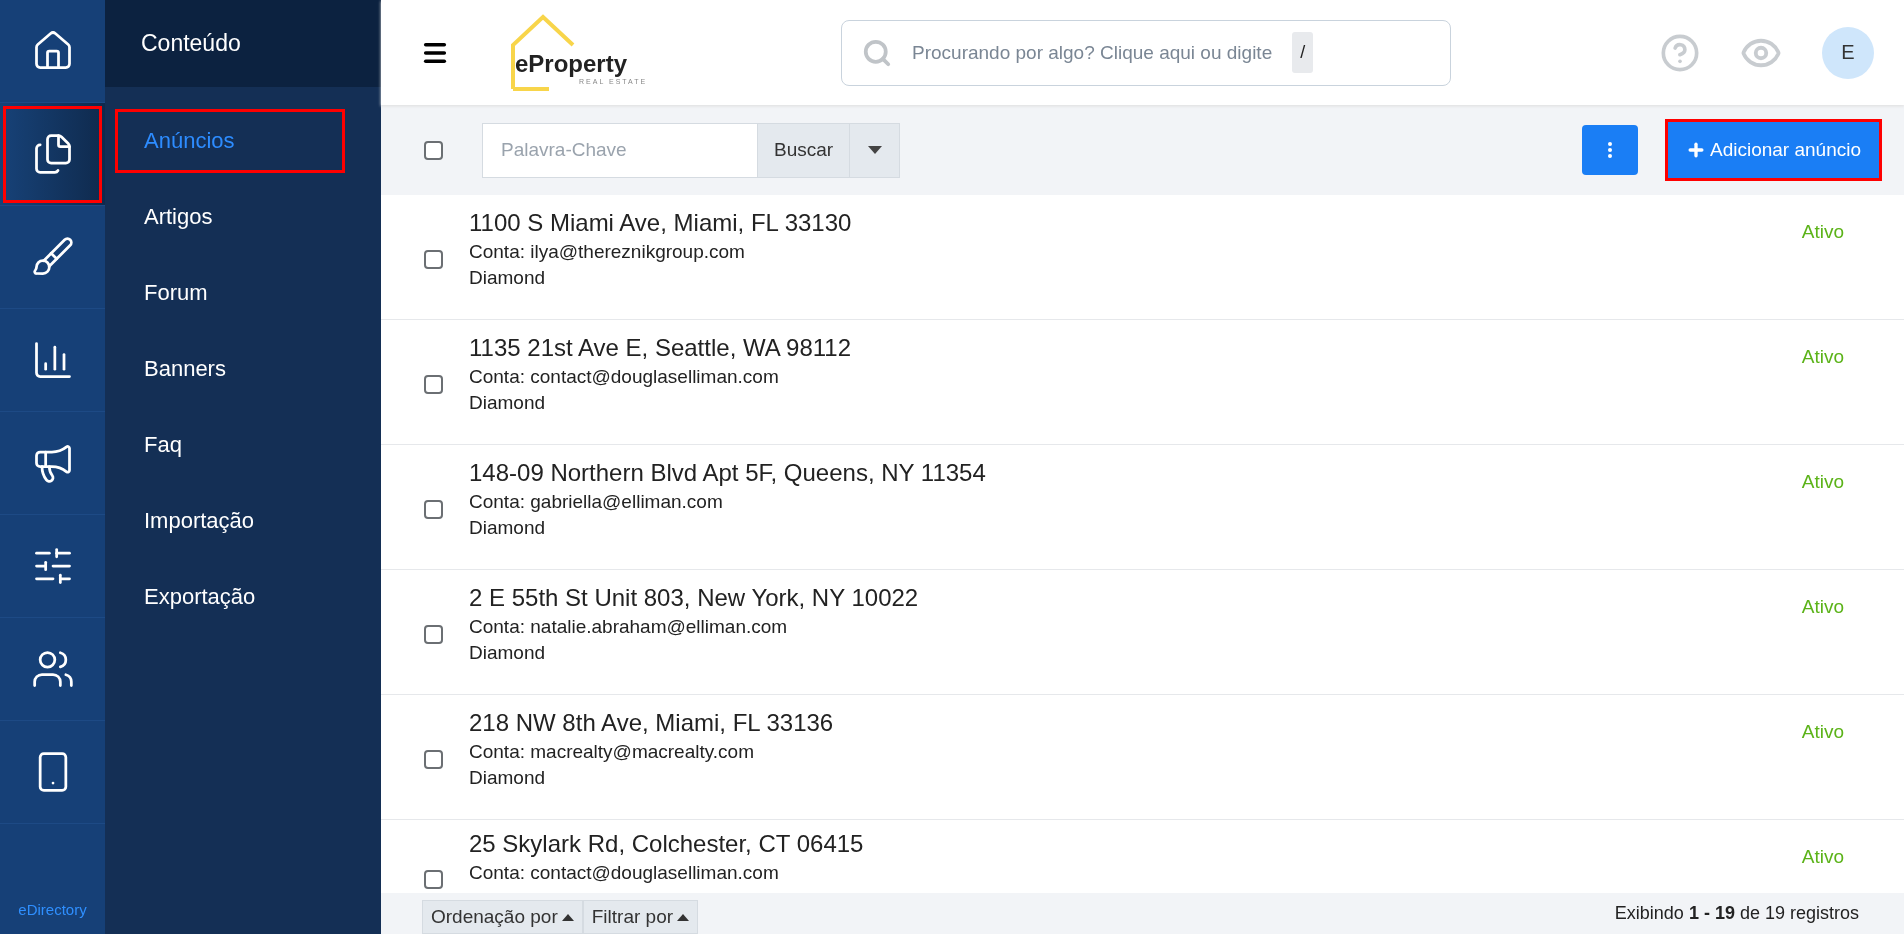  I want to click on more-icon, so click(1609, 150).